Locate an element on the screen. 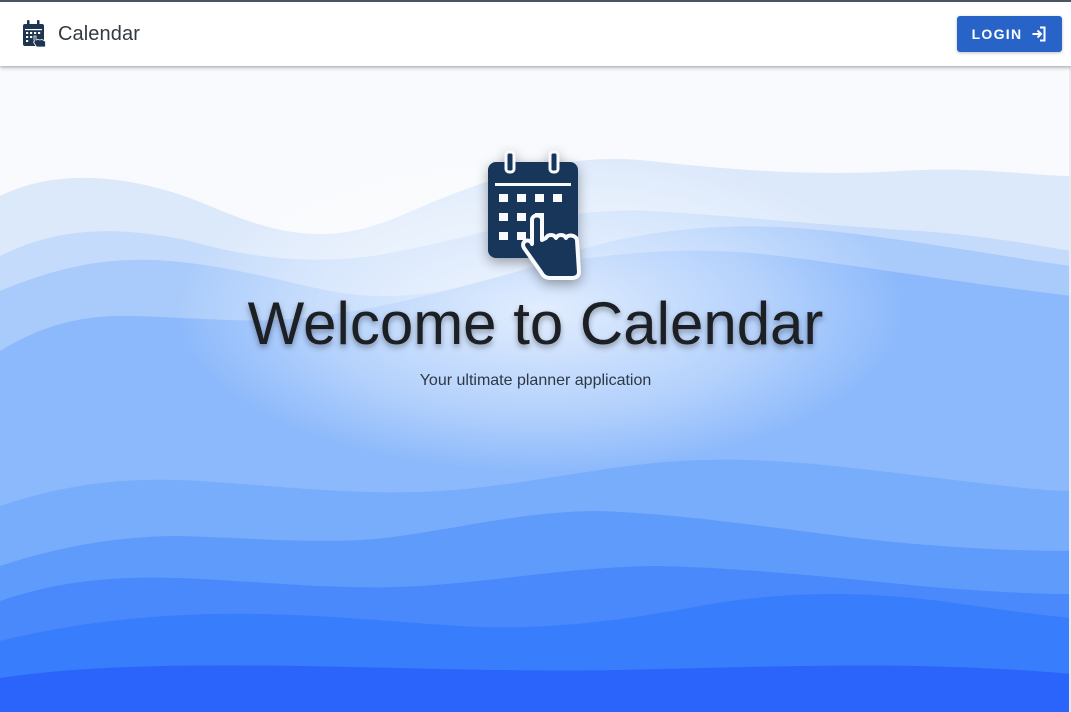 Image resolution: width=1071 pixels, height=712 pixels. hero-subtitle: Your ultimate planner application is located at coordinates (535, 380).